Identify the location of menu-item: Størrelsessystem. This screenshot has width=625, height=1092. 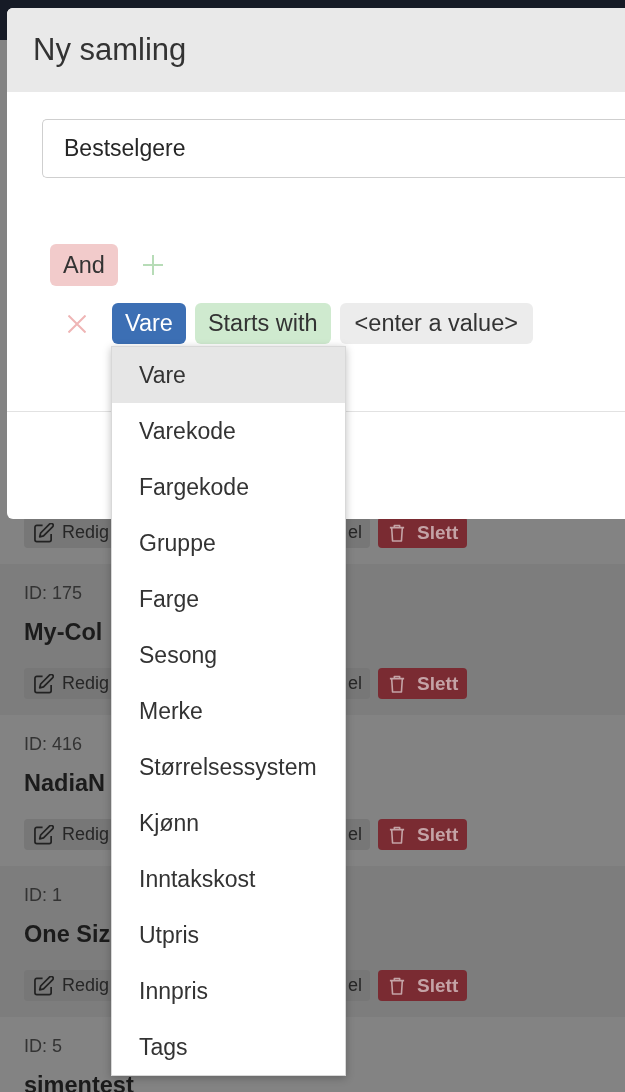
(228, 767).